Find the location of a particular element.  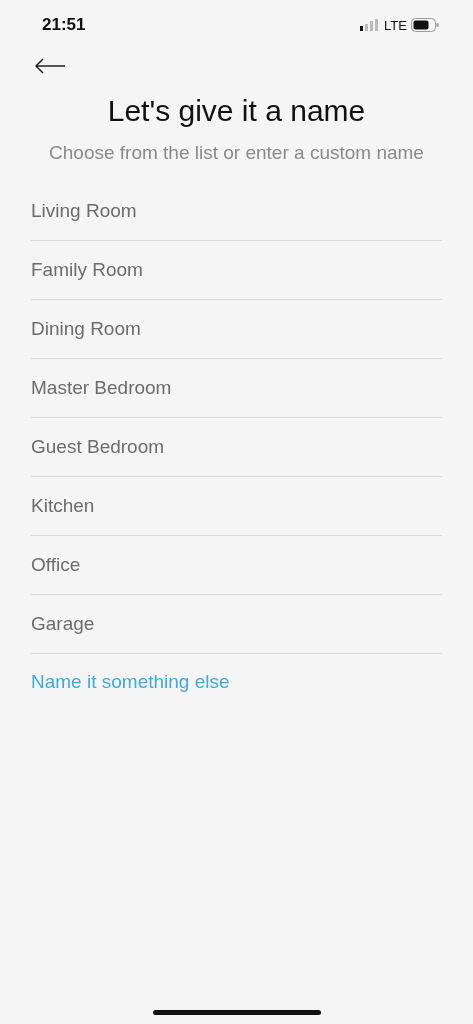

network-label: LTE is located at coordinates (395, 25).